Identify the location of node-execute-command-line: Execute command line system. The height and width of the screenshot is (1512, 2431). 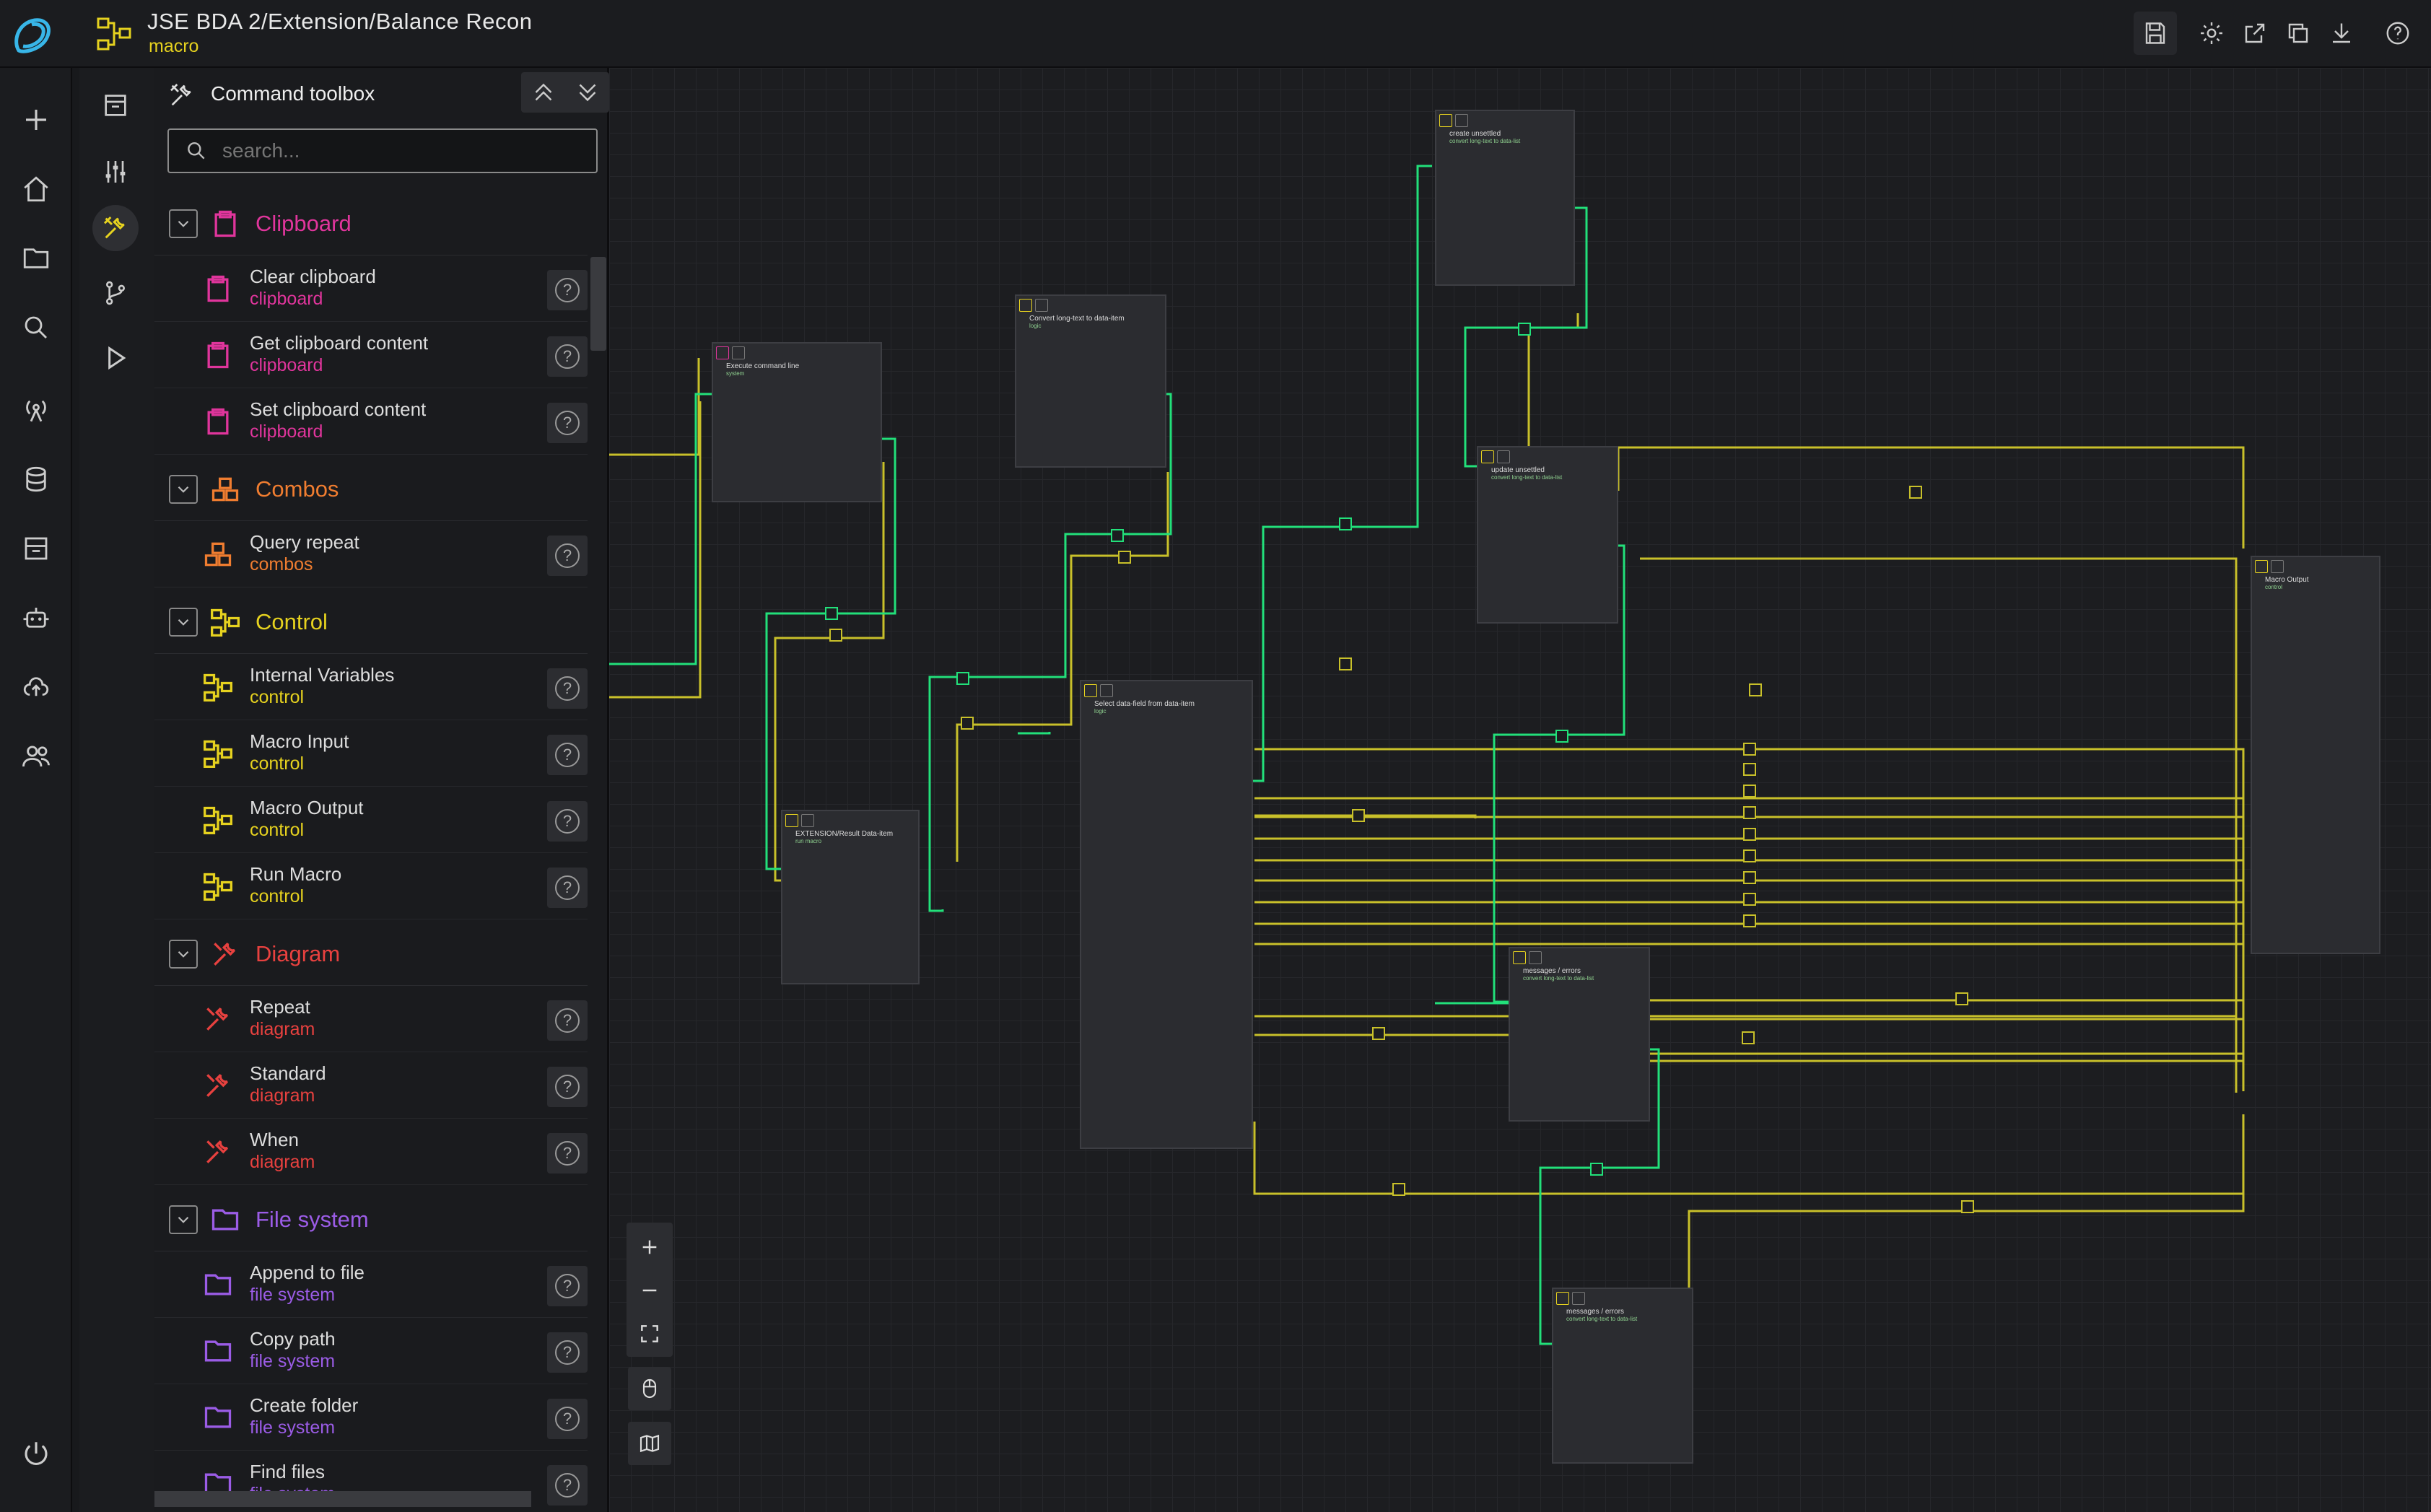
(797, 422).